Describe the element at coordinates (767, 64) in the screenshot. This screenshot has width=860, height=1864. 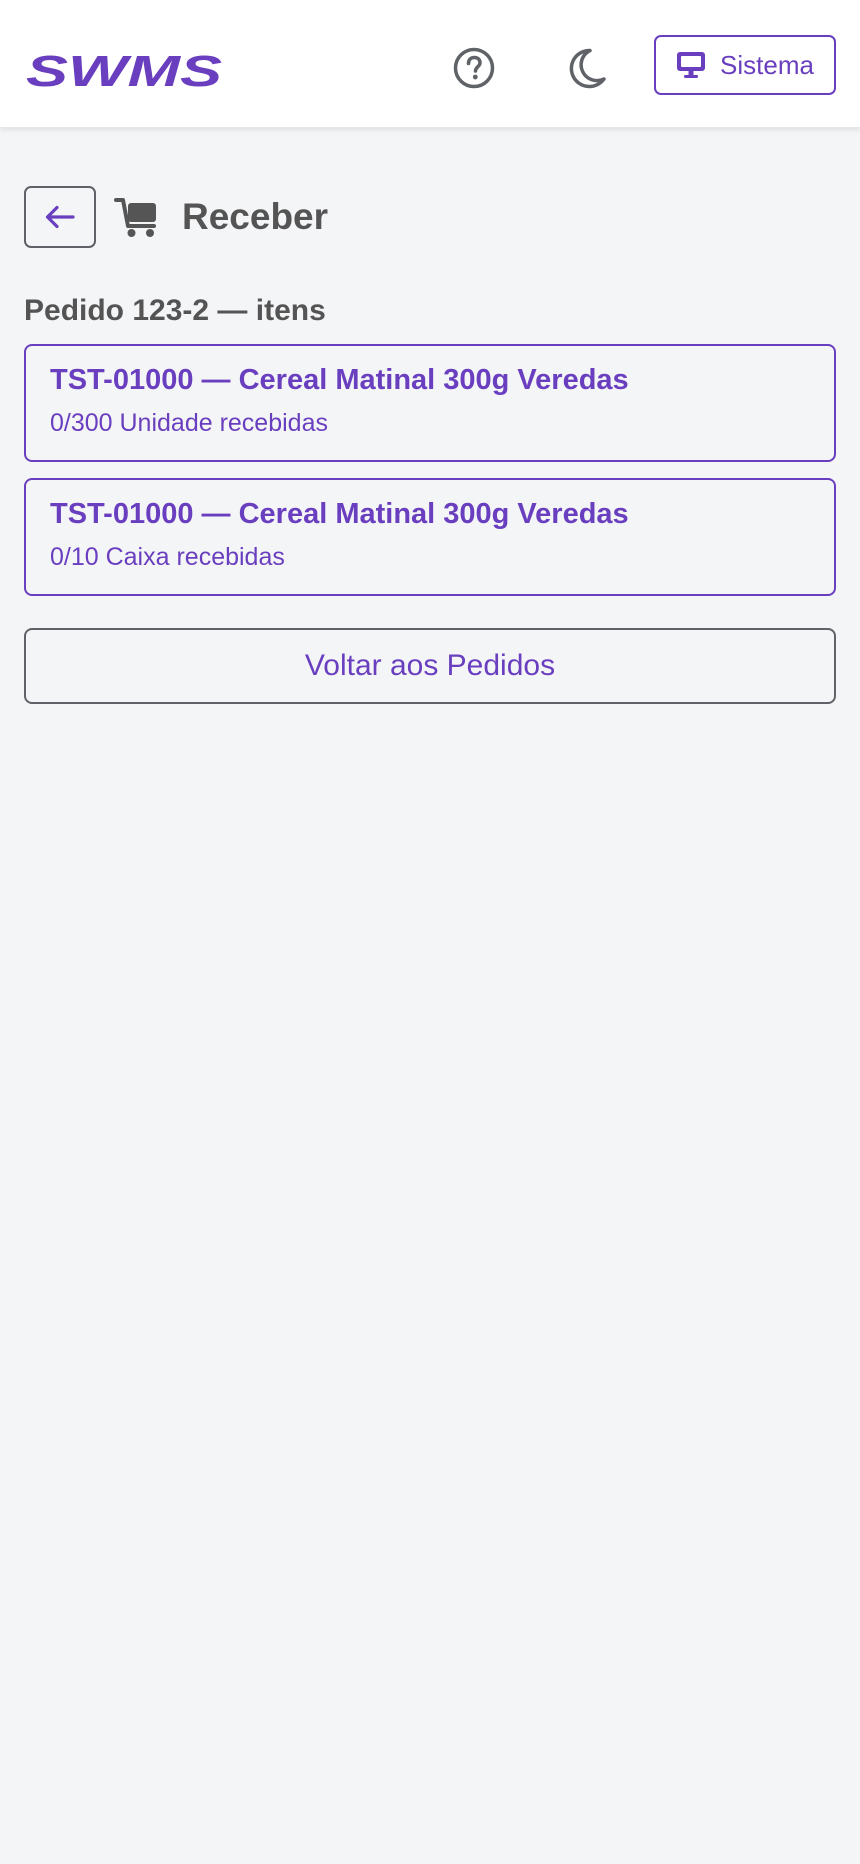
I see `system-theme-label: Sistema` at that location.